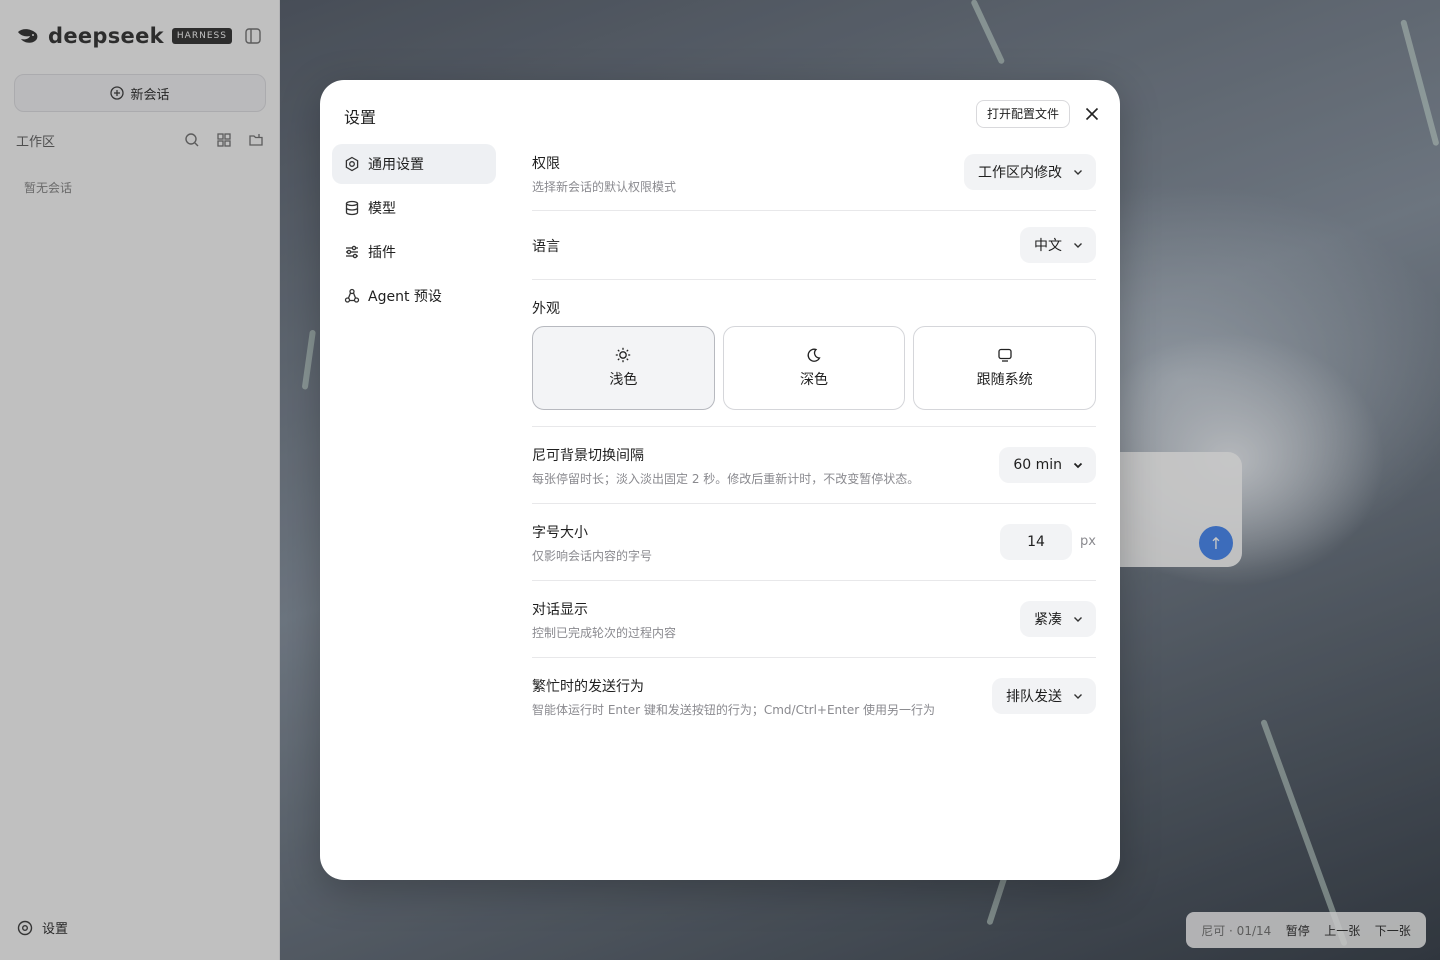 This screenshot has width=1440, height=960. I want to click on bg-interval-select: 60 min, so click(1047, 465).